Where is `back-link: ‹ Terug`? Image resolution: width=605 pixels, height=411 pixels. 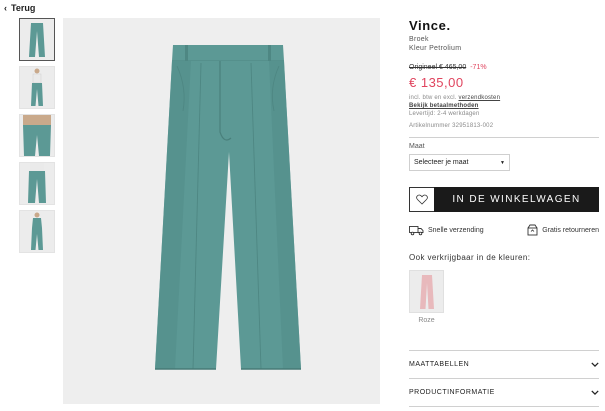
back-link: ‹ Terug is located at coordinates (19, 8).